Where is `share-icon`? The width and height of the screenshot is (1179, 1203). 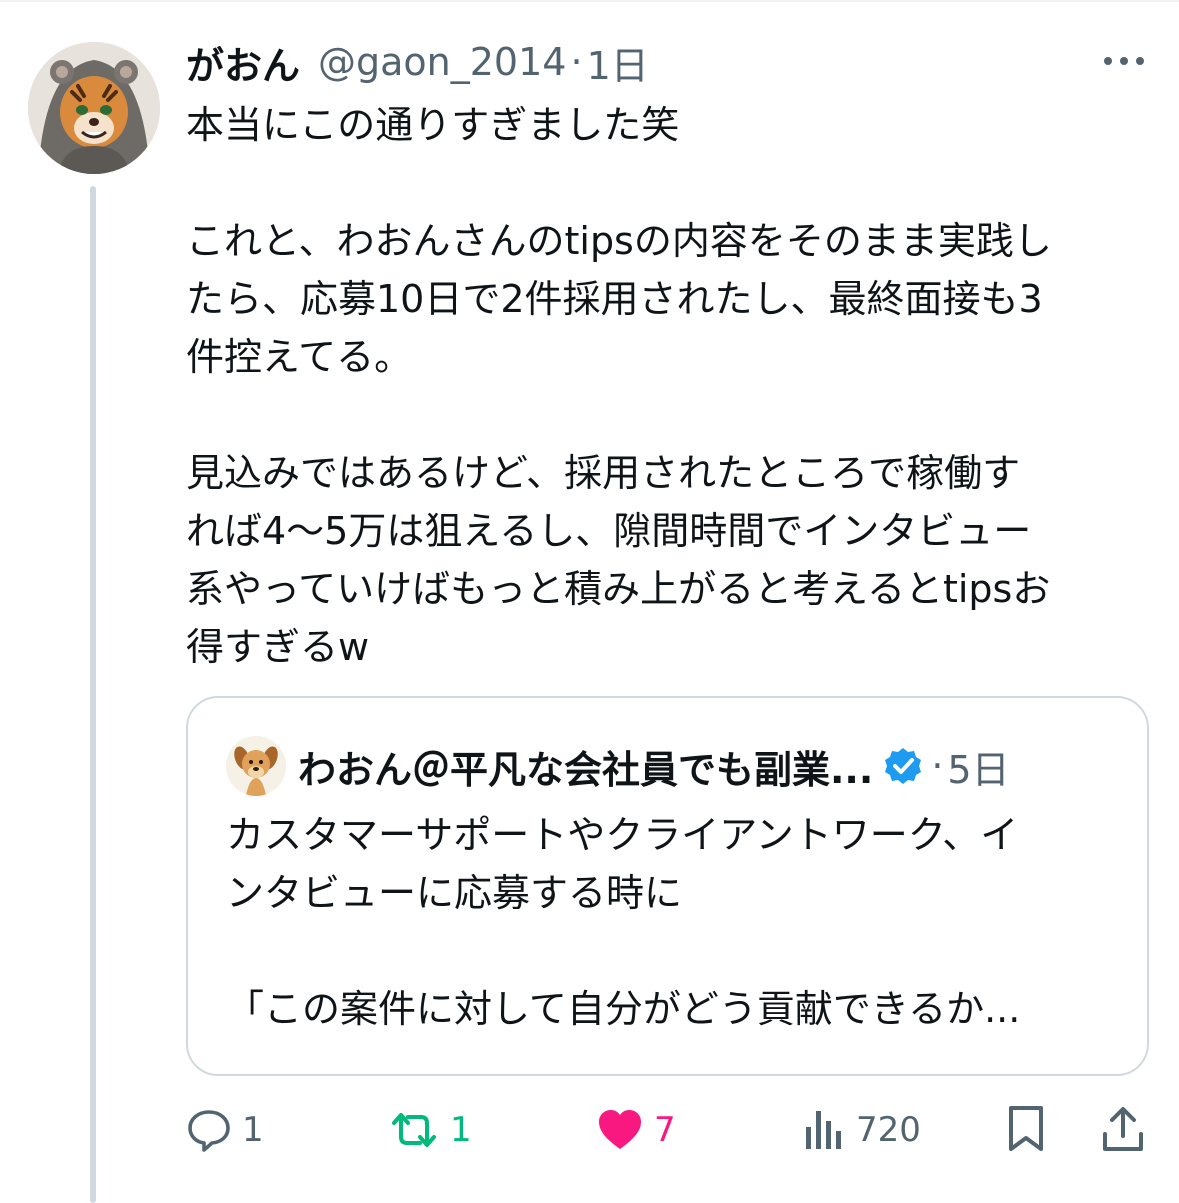 share-icon is located at coordinates (1123, 1129).